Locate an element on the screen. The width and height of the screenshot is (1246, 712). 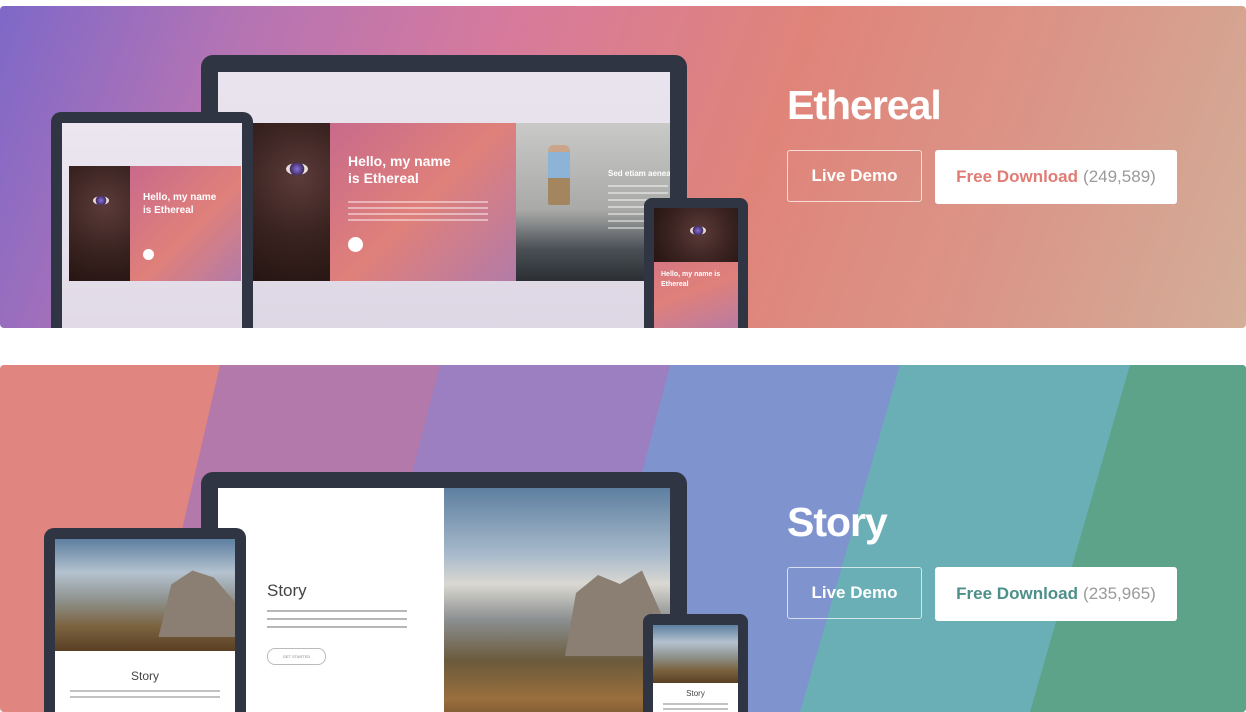
tablet-cliff-shape is located at coordinates (196, 603).